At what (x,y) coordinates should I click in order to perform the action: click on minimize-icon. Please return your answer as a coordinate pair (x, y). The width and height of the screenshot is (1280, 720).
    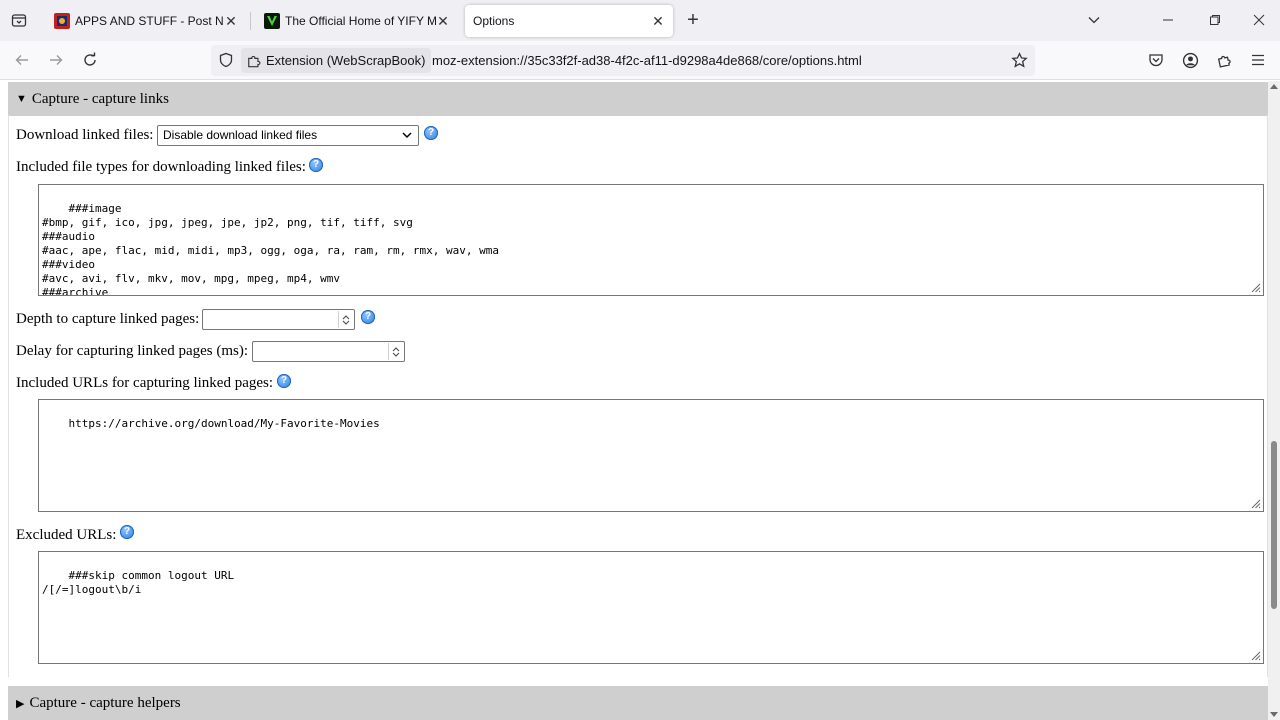
    Looking at the image, I should click on (1168, 20).